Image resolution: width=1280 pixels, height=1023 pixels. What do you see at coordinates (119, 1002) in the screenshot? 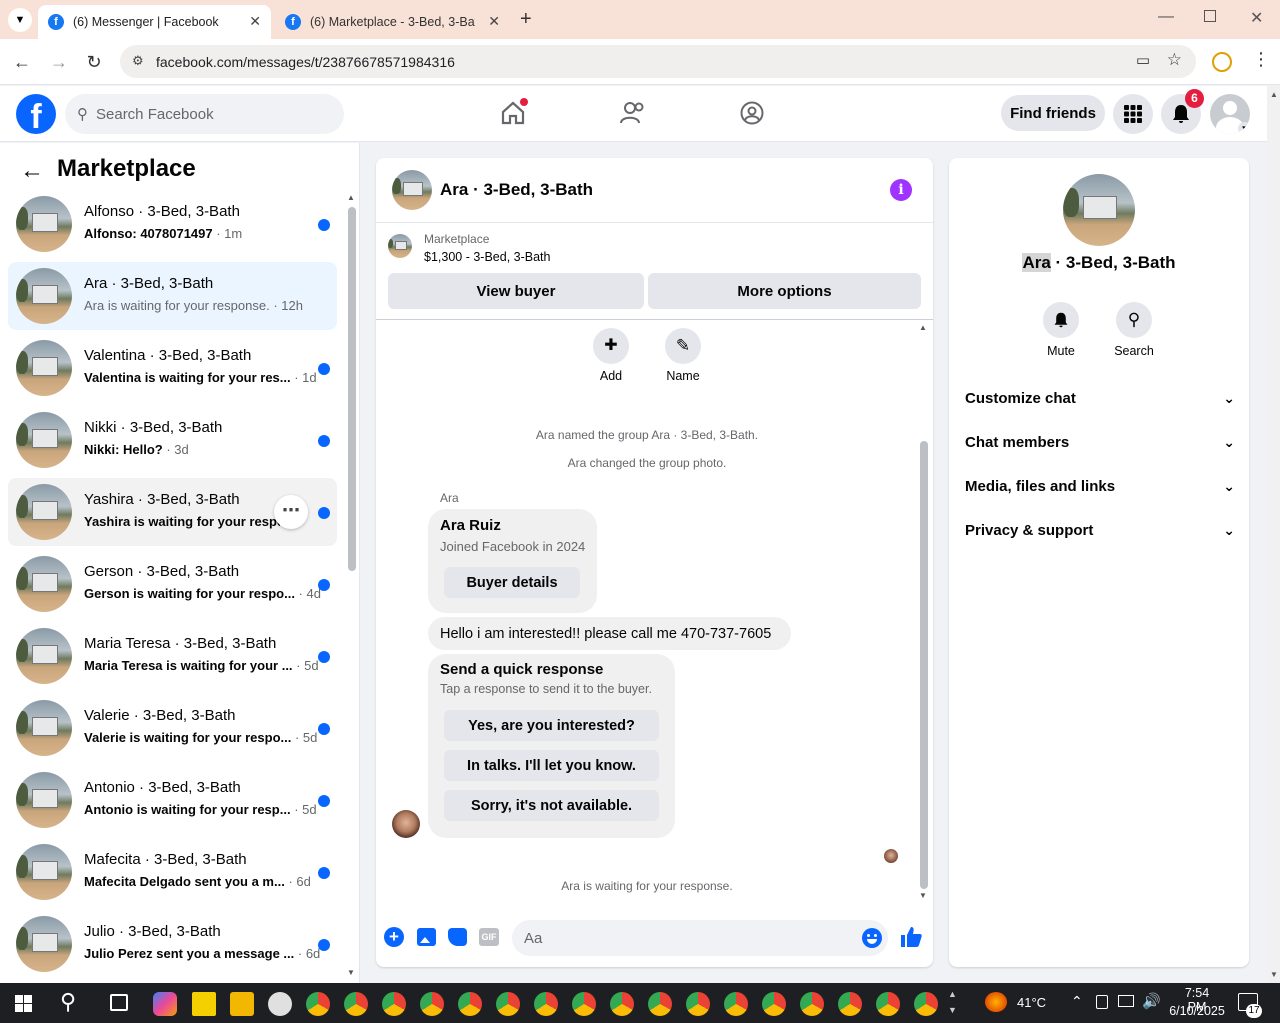
I see `task-view-icon` at bounding box center [119, 1002].